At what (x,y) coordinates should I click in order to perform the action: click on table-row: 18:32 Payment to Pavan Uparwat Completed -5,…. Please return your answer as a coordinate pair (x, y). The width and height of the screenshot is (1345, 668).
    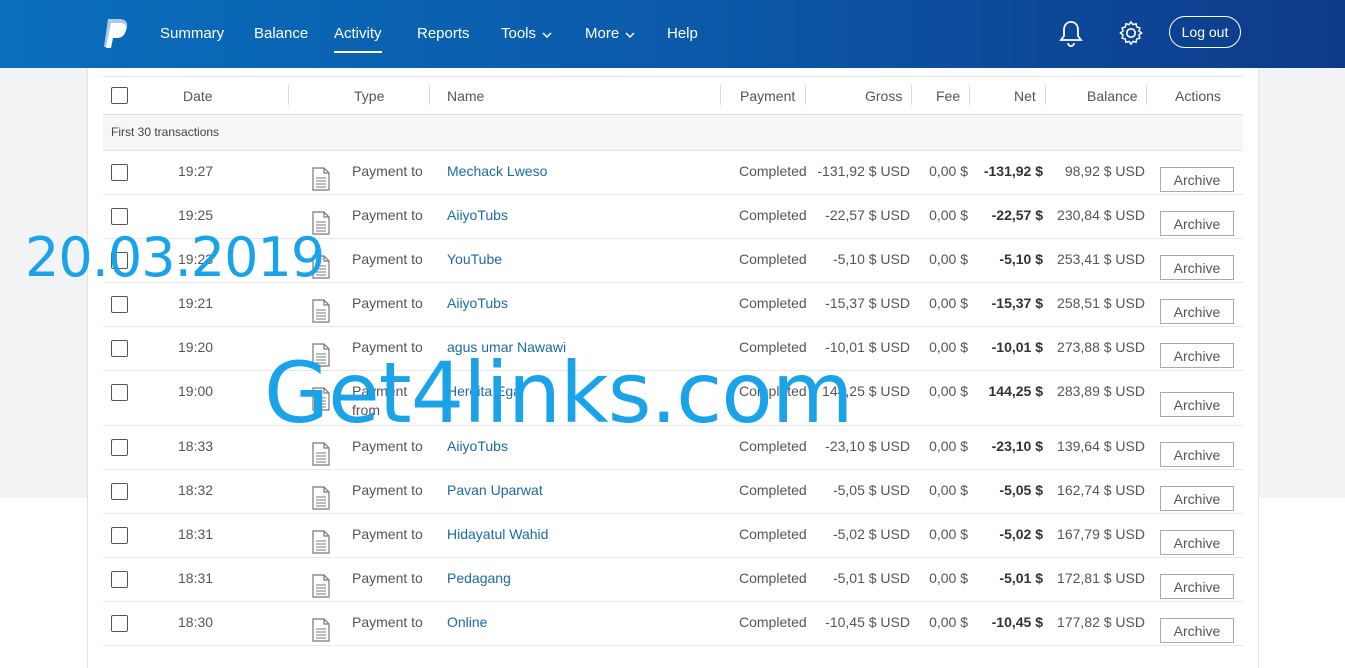
    Looking at the image, I should click on (673, 492).